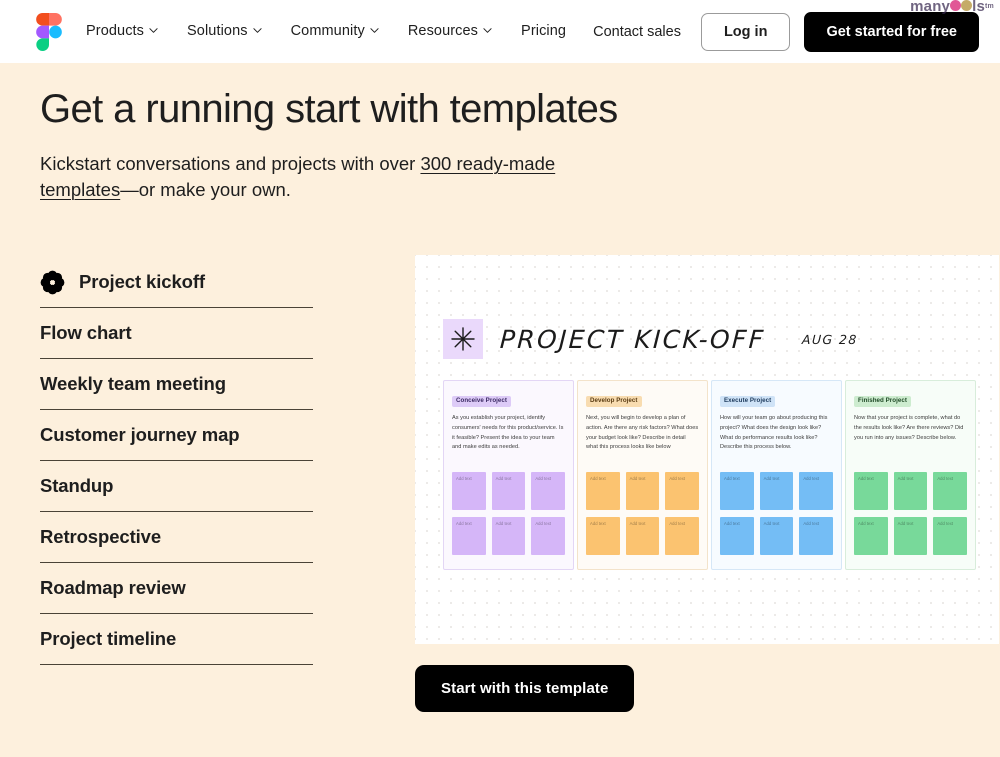  I want to click on nav-item-products: Products, so click(122, 31).